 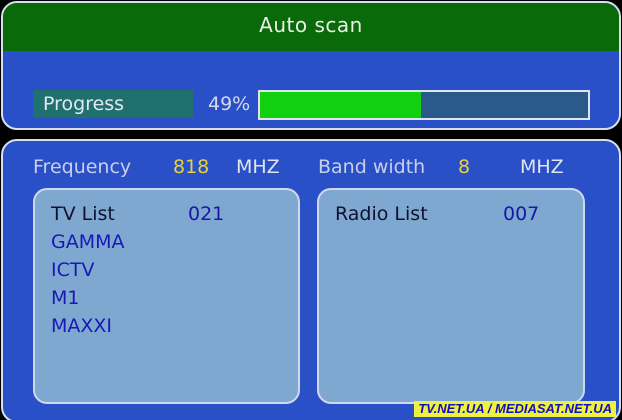 I want to click on tv-channel-list: GAMMA ICTV M1 MAXXI, so click(x=88, y=284).